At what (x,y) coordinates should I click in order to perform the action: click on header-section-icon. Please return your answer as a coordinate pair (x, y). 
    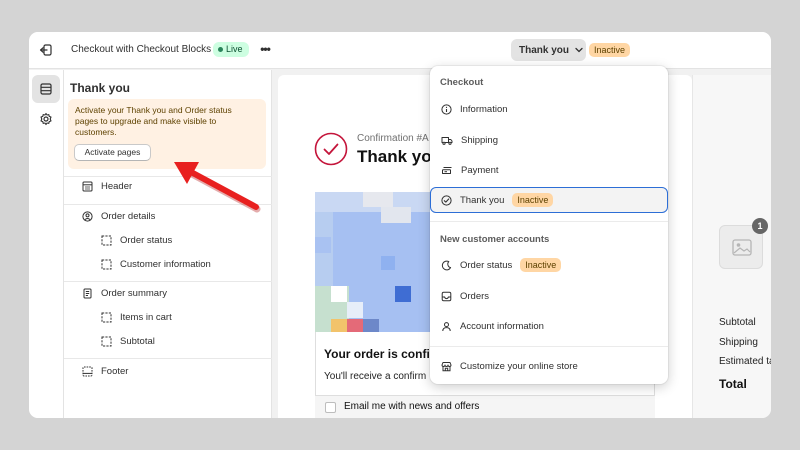
    Looking at the image, I should click on (87, 186).